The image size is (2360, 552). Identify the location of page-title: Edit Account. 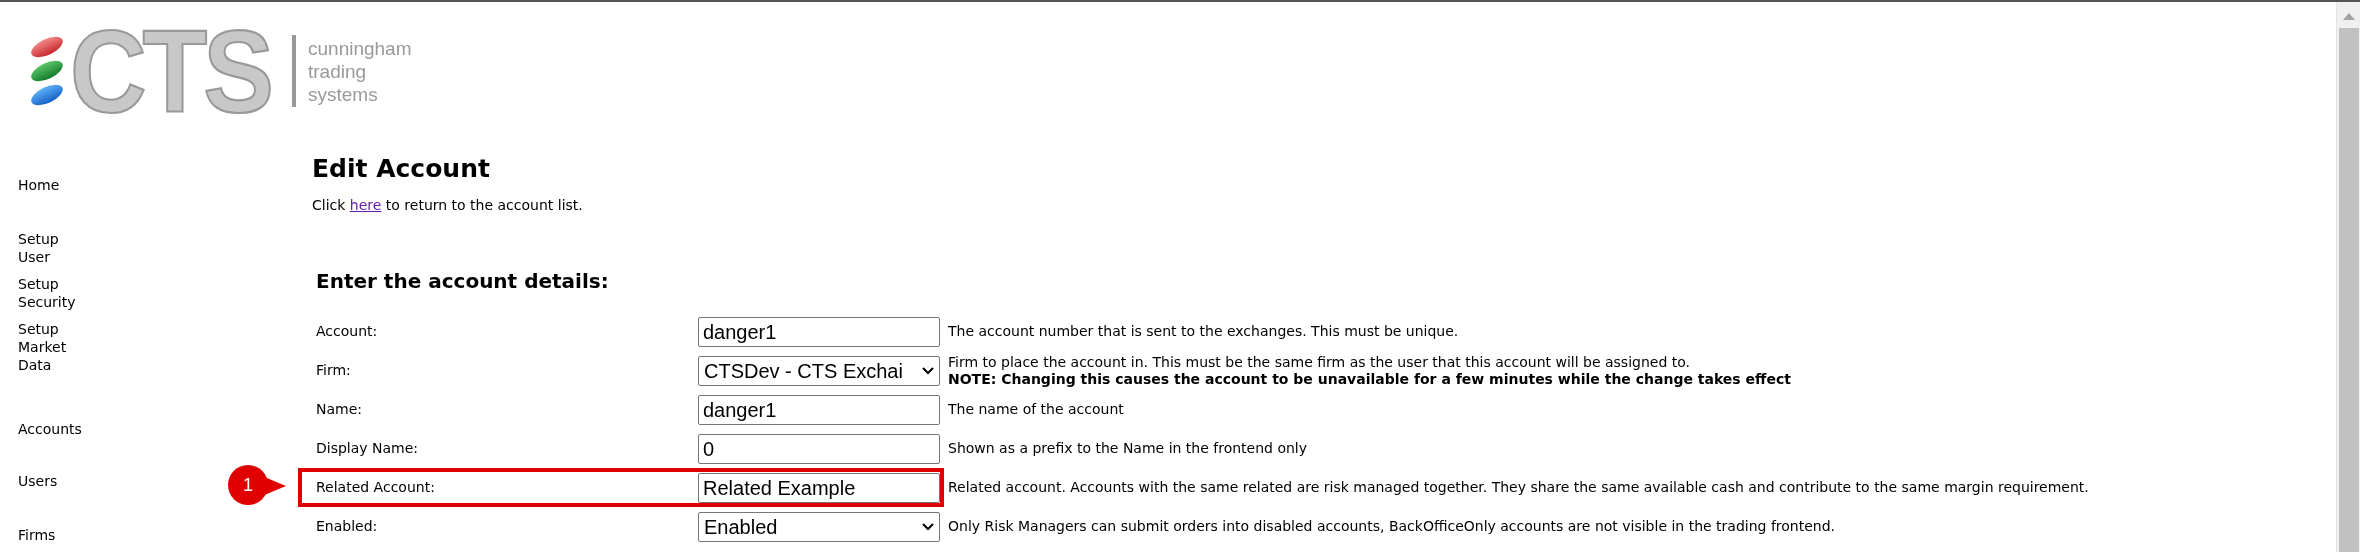
(401, 169).